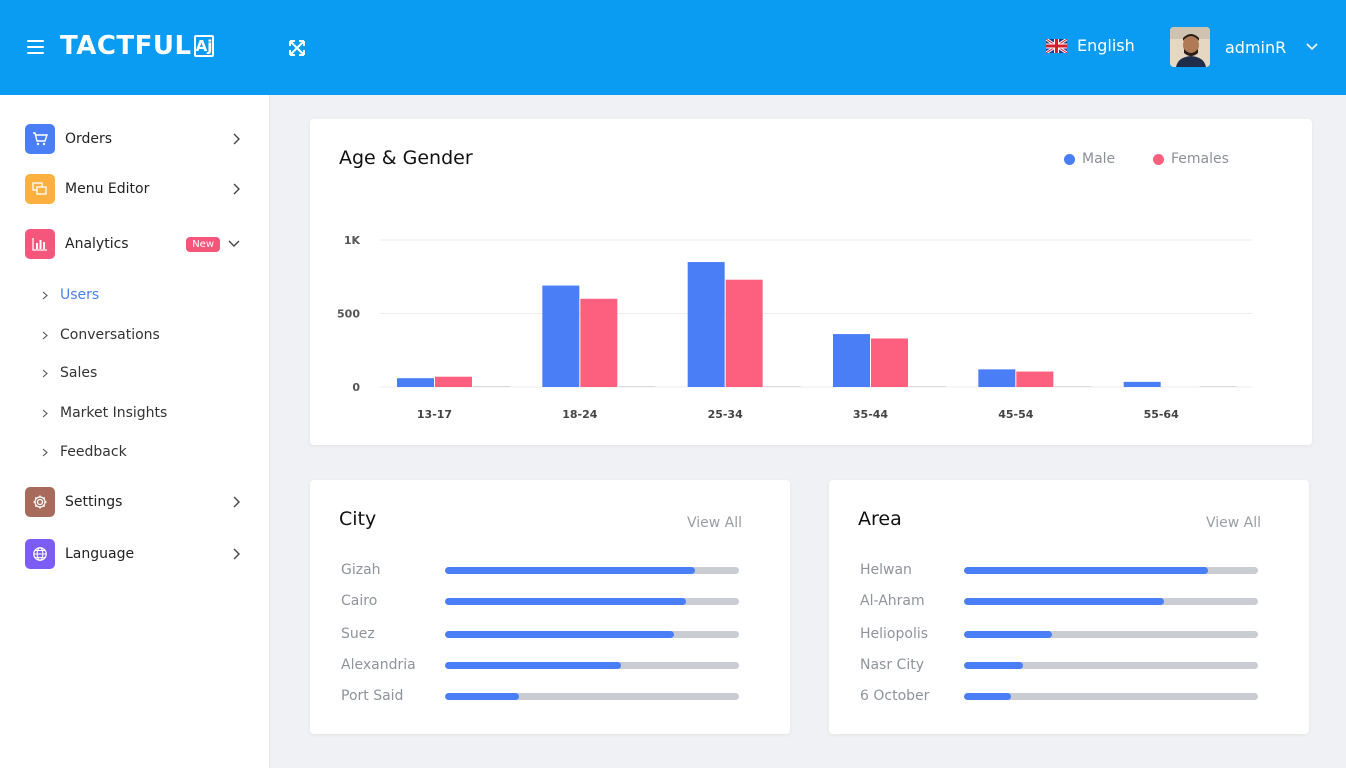 This screenshot has width=1346, height=768. I want to click on x-tick-label: 55-64, so click(1162, 414).